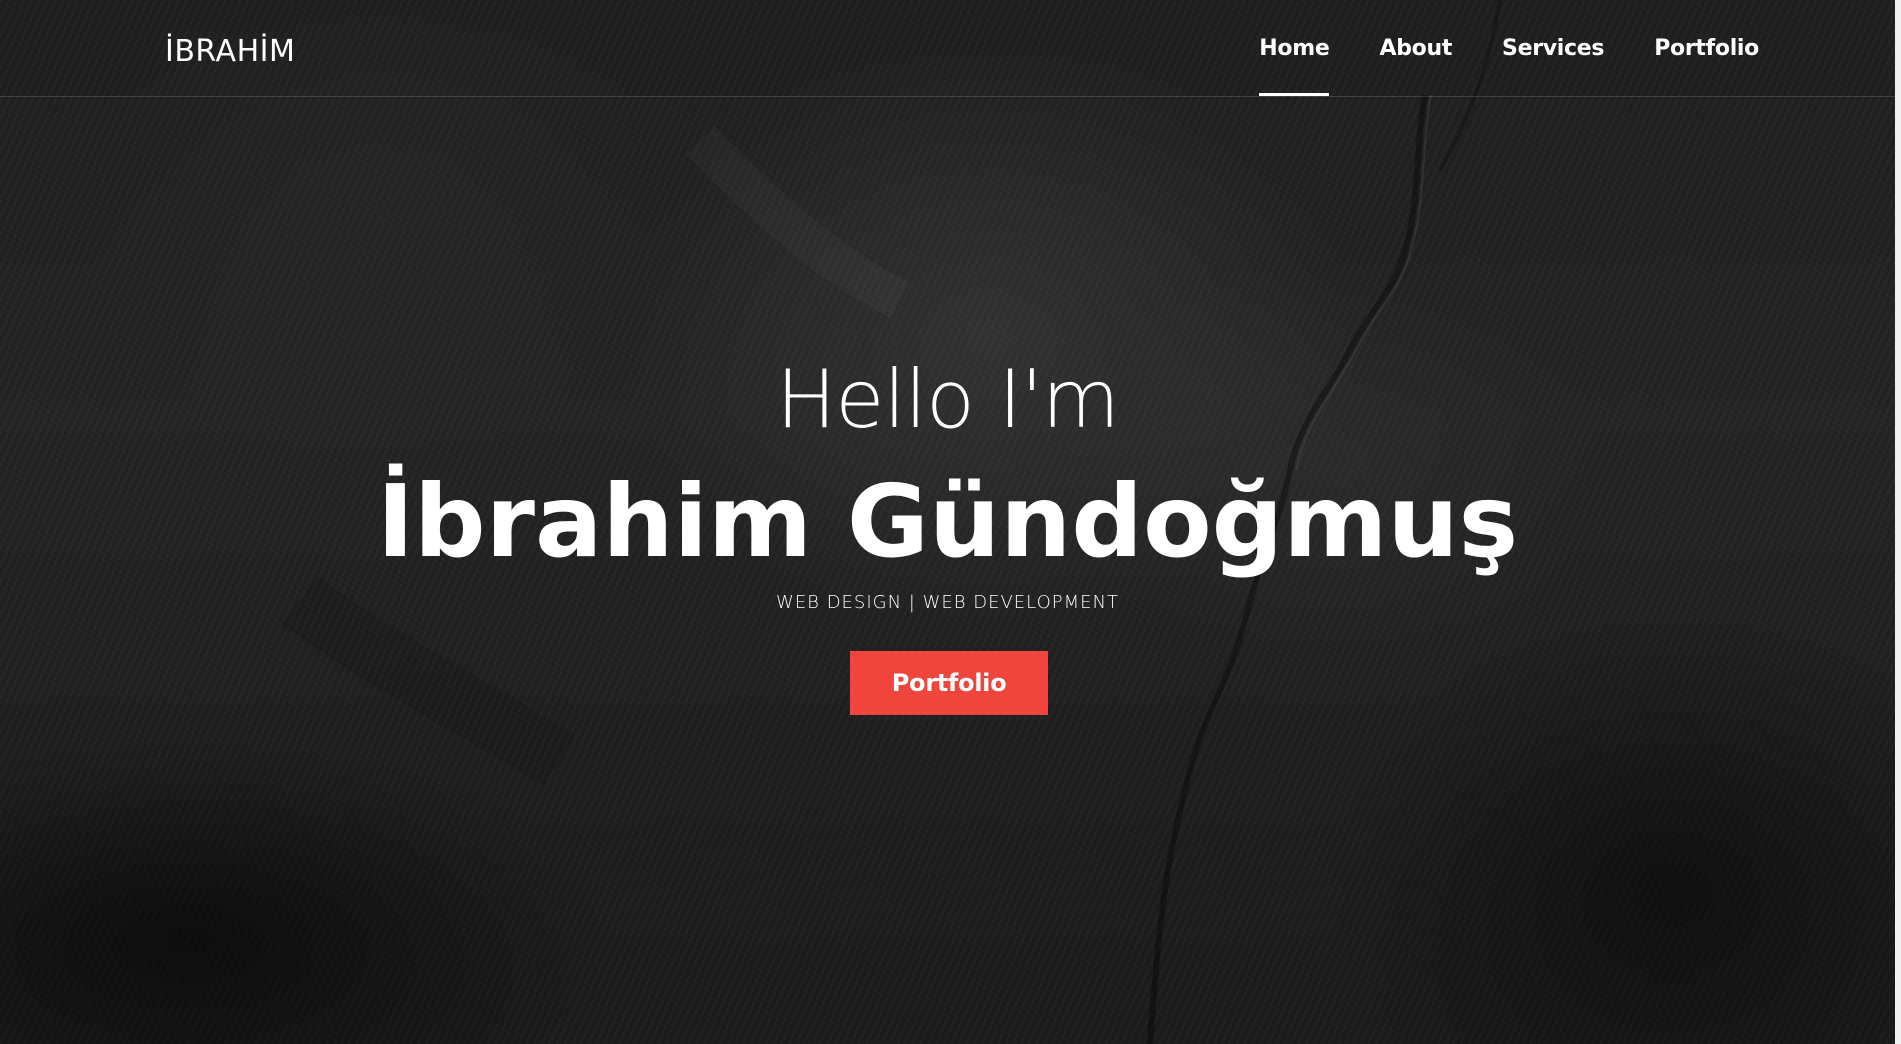 The width and height of the screenshot is (1901, 1044). What do you see at coordinates (948, 399) in the screenshot?
I see `hero-greeting: Hello I'm` at bounding box center [948, 399].